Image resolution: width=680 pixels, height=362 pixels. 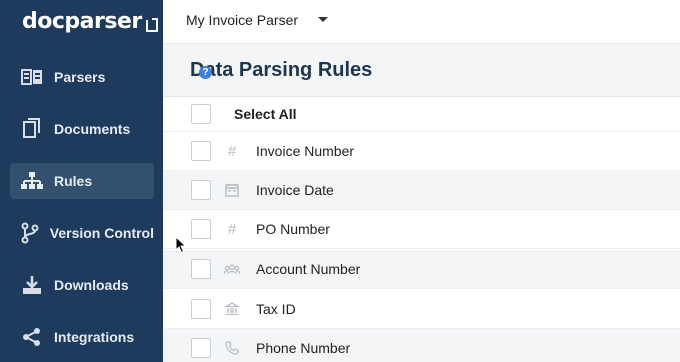 What do you see at coordinates (421, 309) in the screenshot?
I see `rule-row: Tax ID` at bounding box center [421, 309].